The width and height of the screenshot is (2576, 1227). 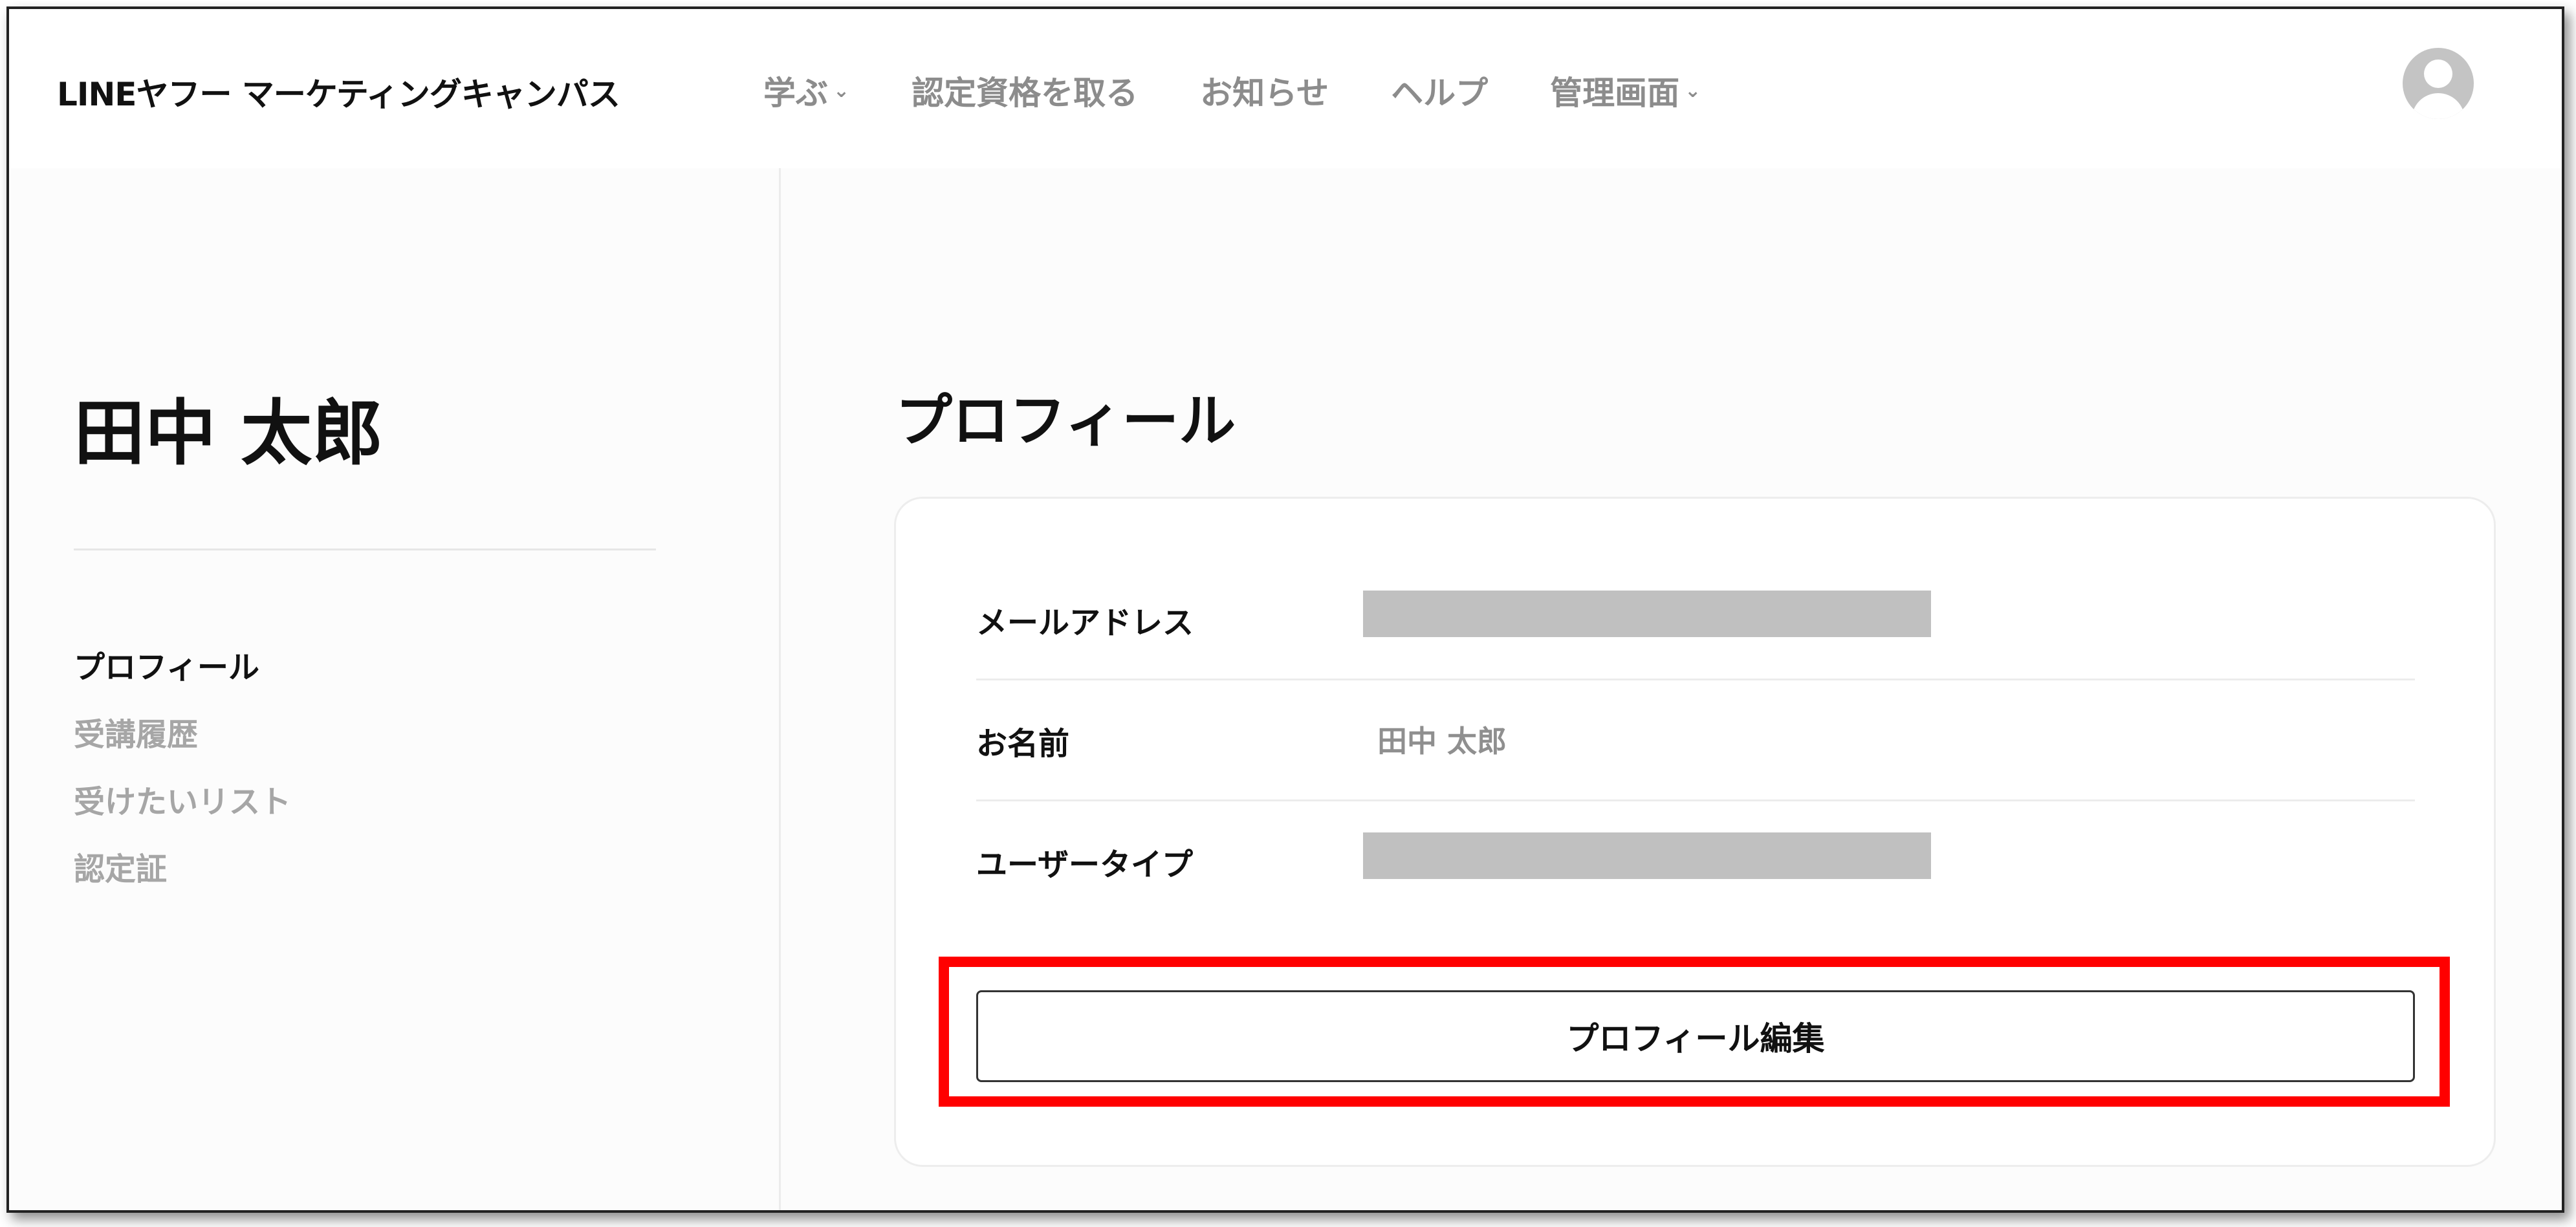 I want to click on sidebar-item-course-history: 受講履歴, so click(x=182, y=735).